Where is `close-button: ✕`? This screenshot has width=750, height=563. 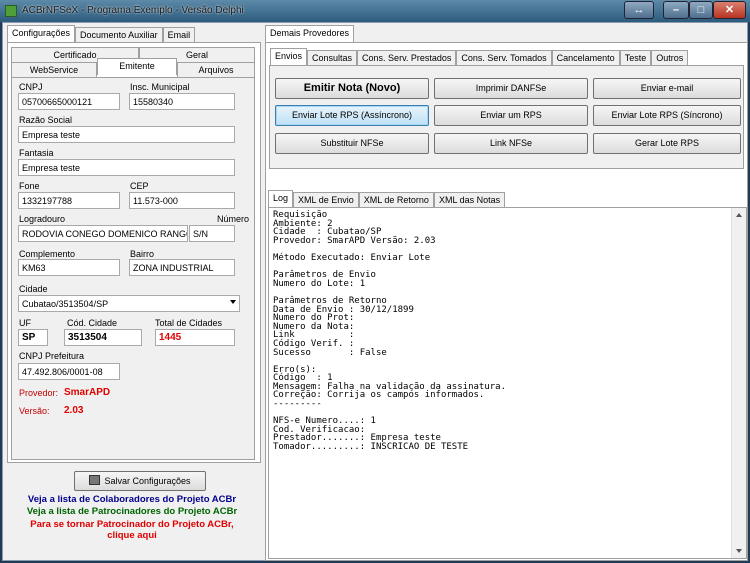
close-button: ✕ is located at coordinates (729, 10).